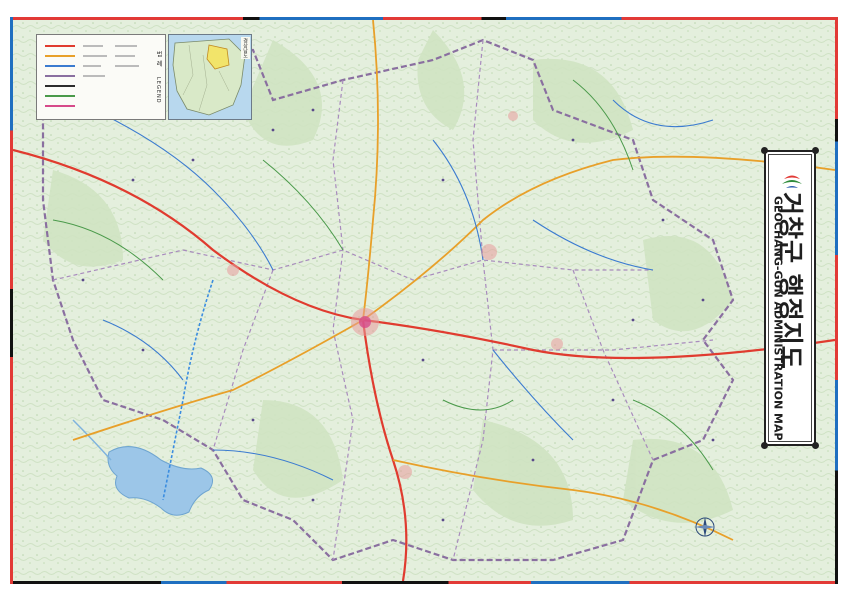 The height and width of the screenshot is (601, 850). Describe the element at coordinates (764, 150) in the screenshot. I see `title-panel-corner-tl` at that location.